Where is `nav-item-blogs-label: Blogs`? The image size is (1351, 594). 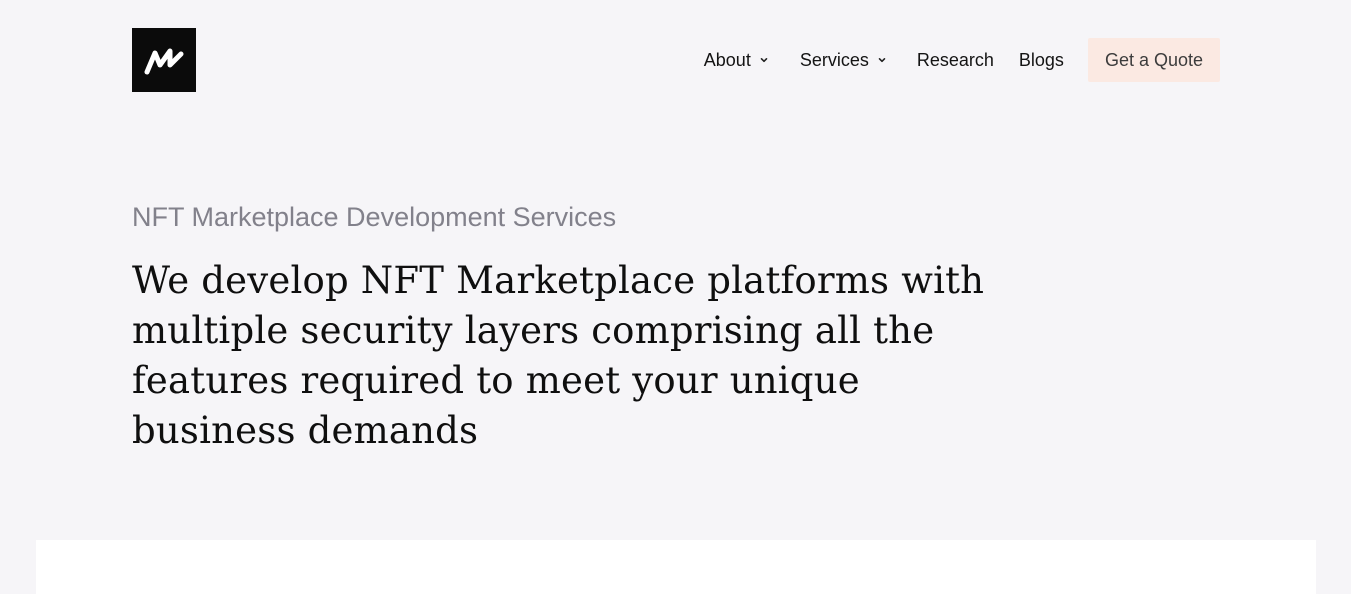
nav-item-blogs-label: Blogs is located at coordinates (1041, 59).